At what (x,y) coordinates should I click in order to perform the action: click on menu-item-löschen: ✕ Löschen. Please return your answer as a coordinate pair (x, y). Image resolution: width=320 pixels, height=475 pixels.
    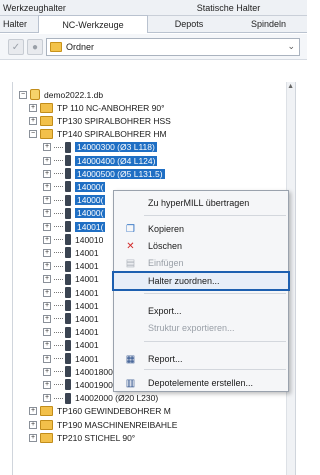
    Looking at the image, I should click on (201, 246).